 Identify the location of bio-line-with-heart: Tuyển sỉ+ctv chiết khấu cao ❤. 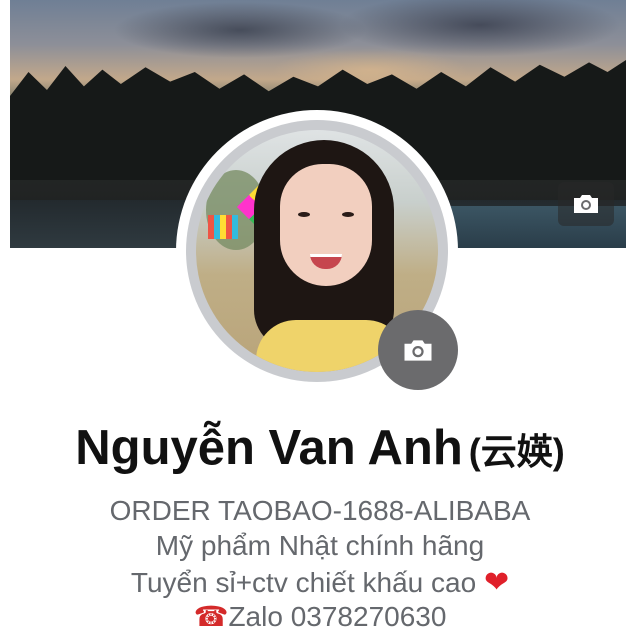
(320, 582).